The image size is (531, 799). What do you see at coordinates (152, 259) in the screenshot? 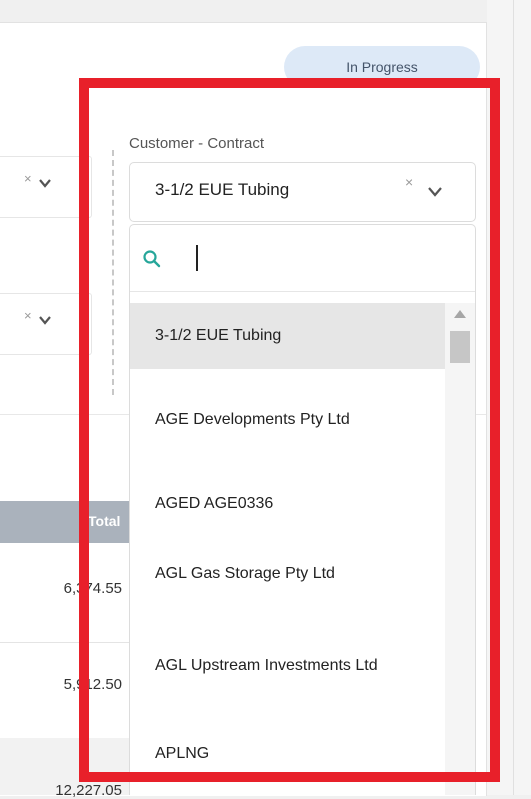
I see `search-icon` at bounding box center [152, 259].